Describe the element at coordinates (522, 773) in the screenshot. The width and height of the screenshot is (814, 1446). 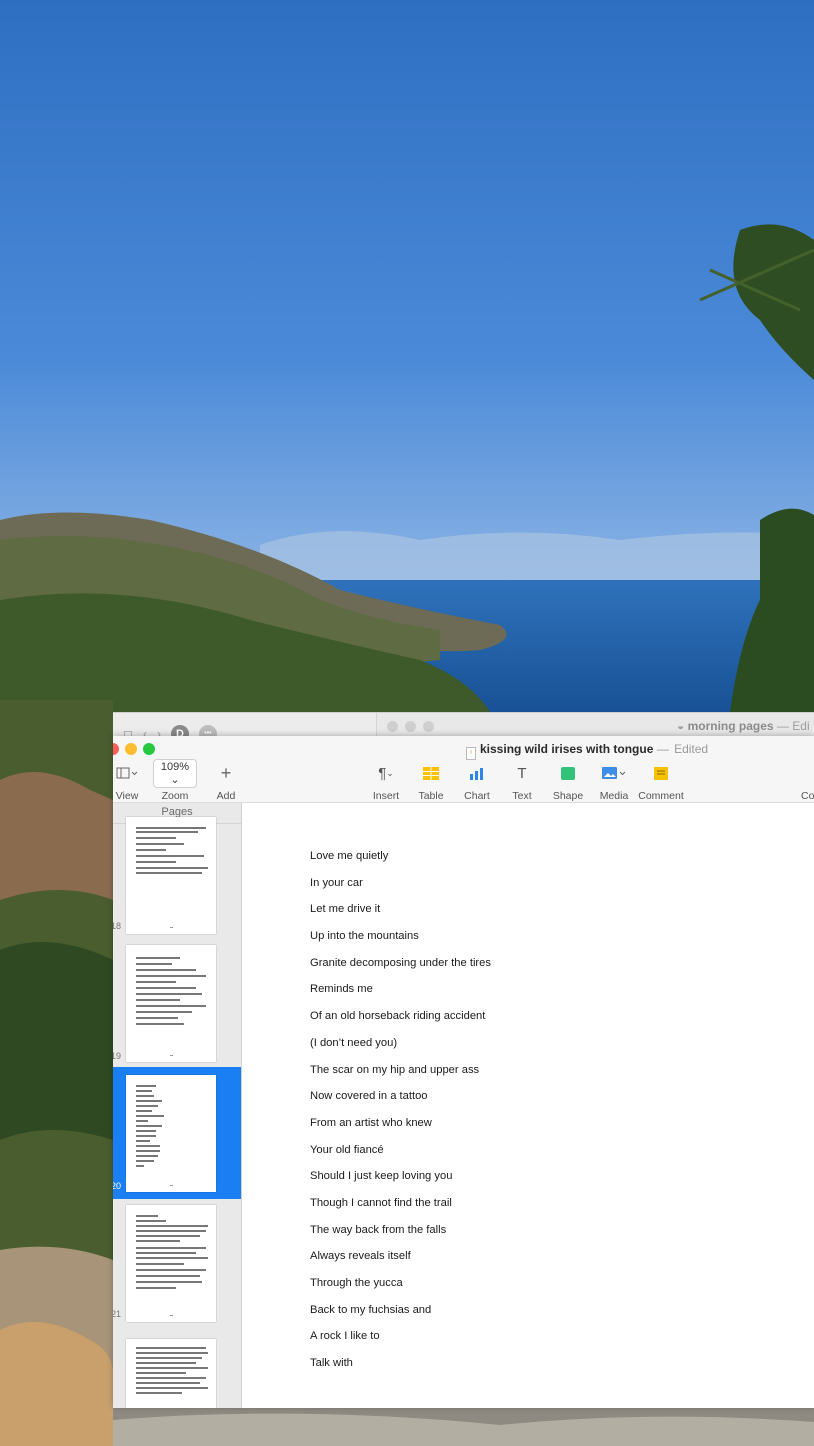
I see `text-icon: T` at that location.